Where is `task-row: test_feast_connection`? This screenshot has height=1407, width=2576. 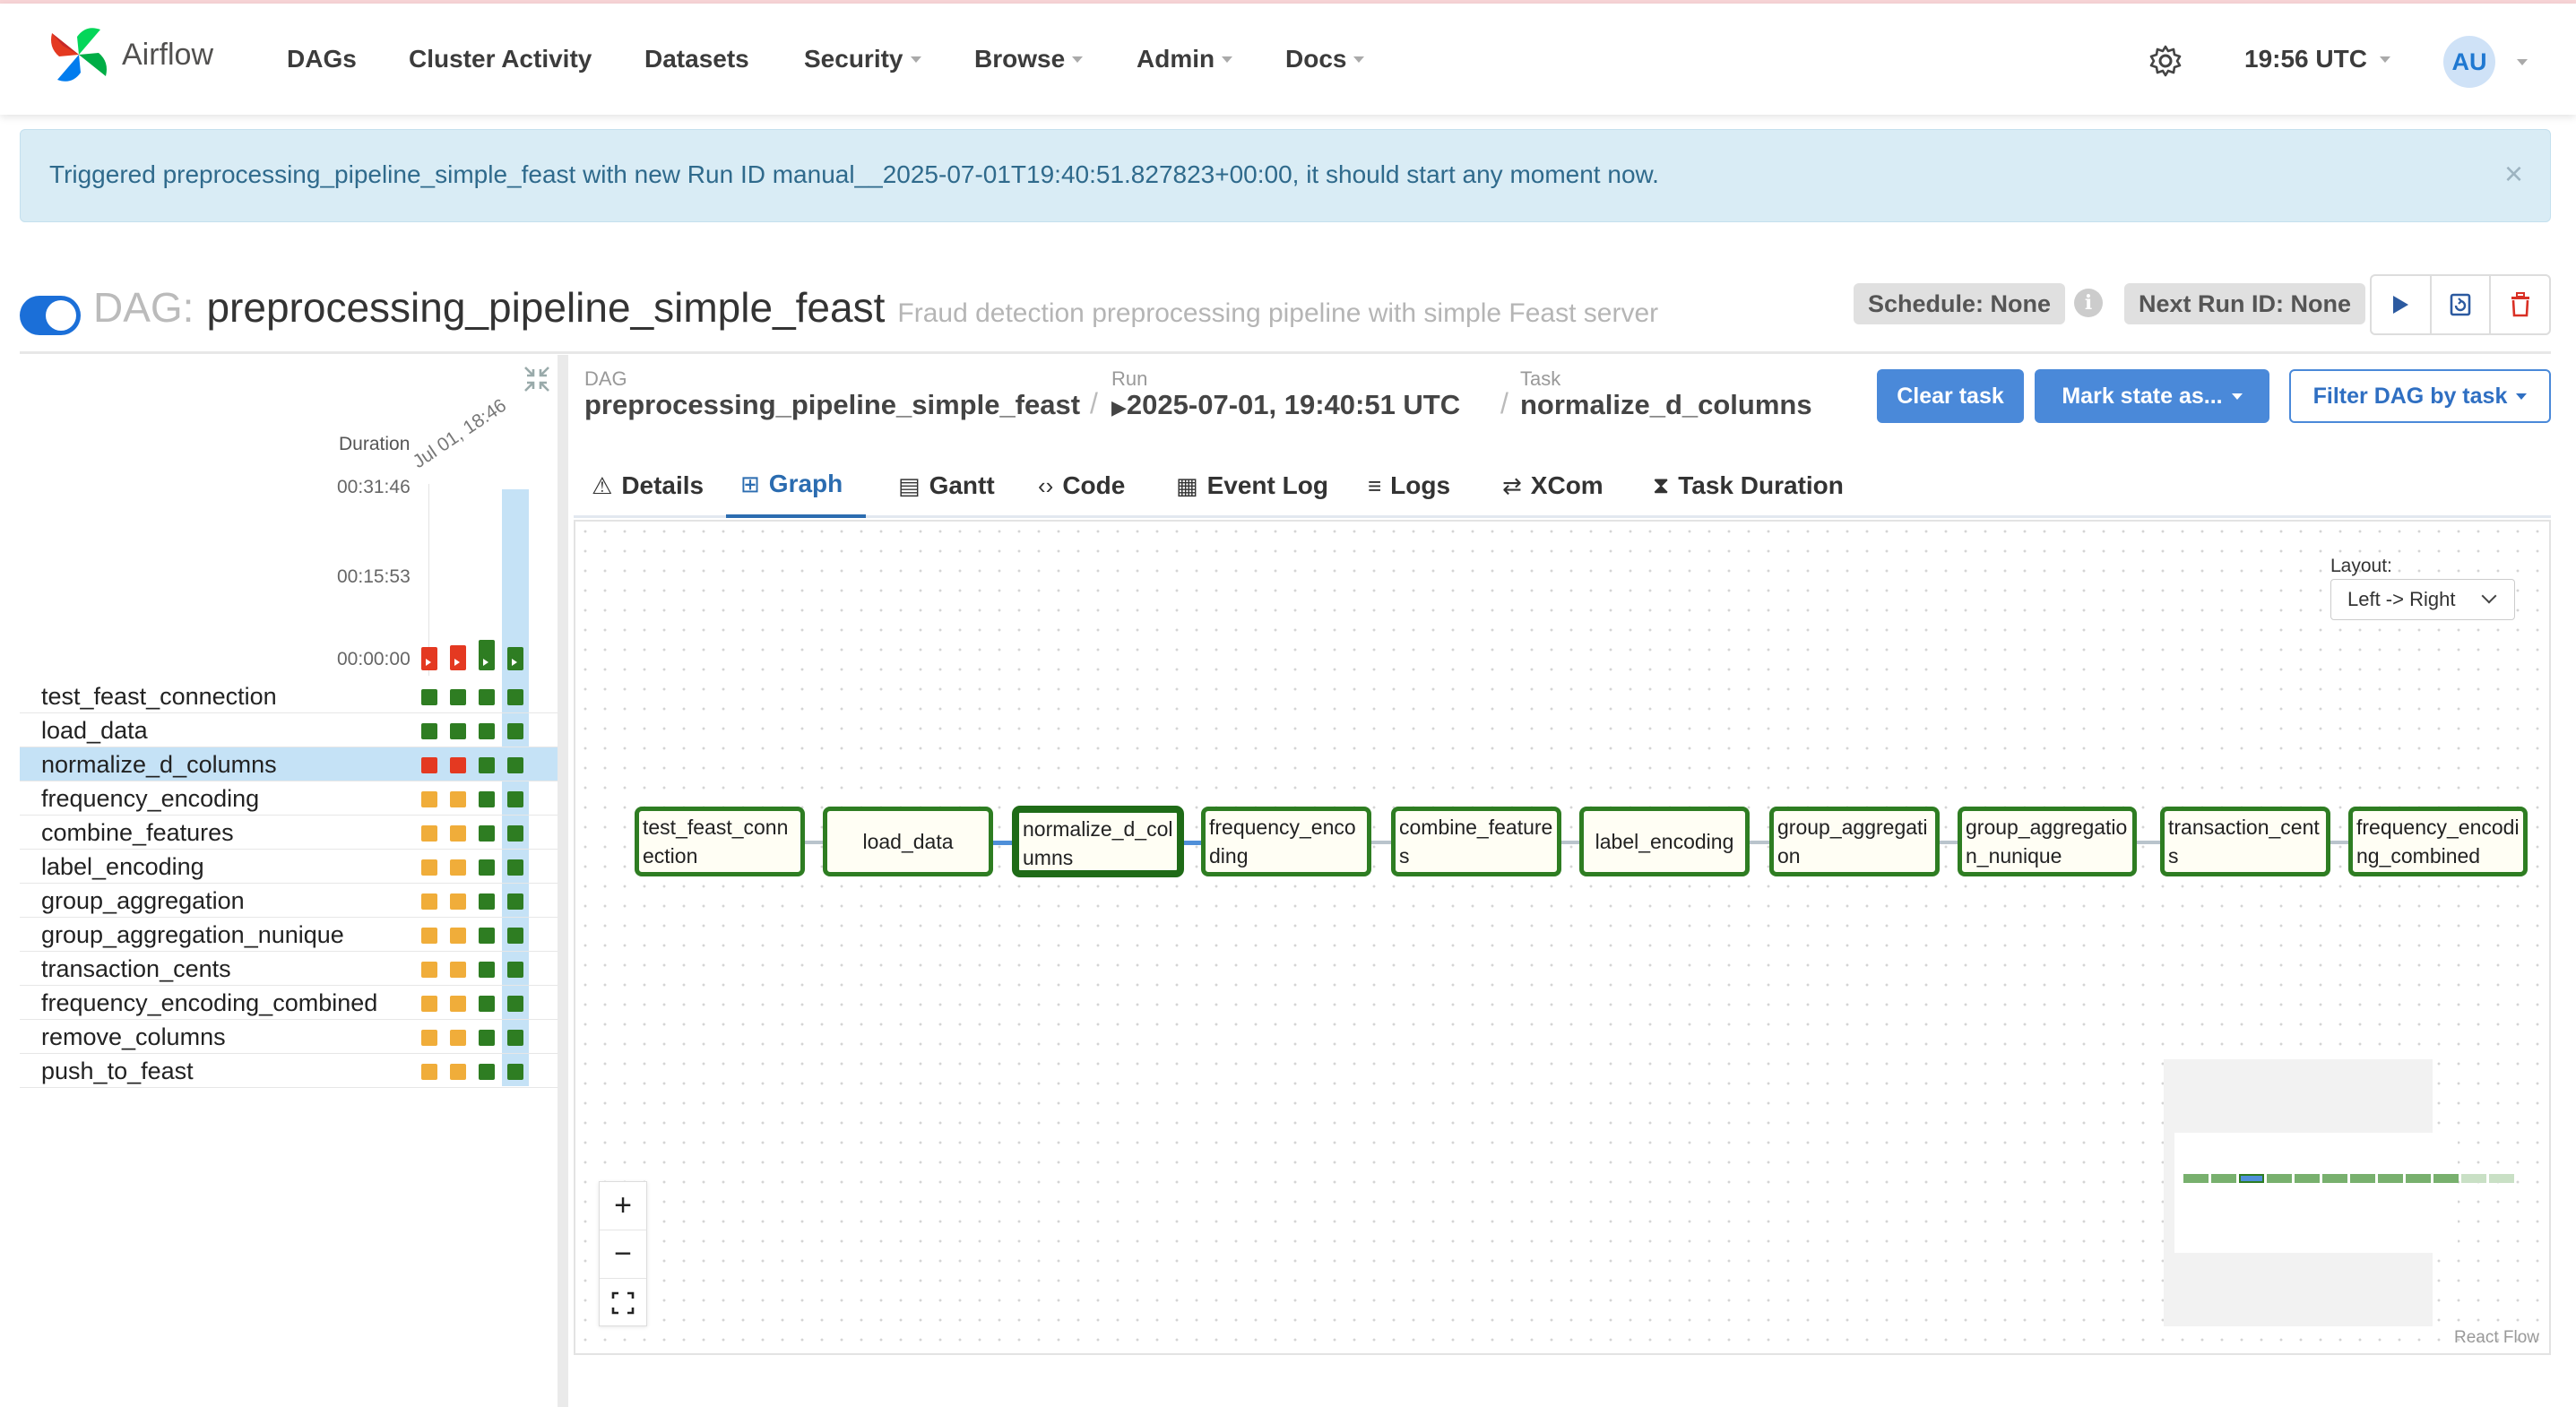
task-row: test_feast_connection is located at coordinates (289, 696).